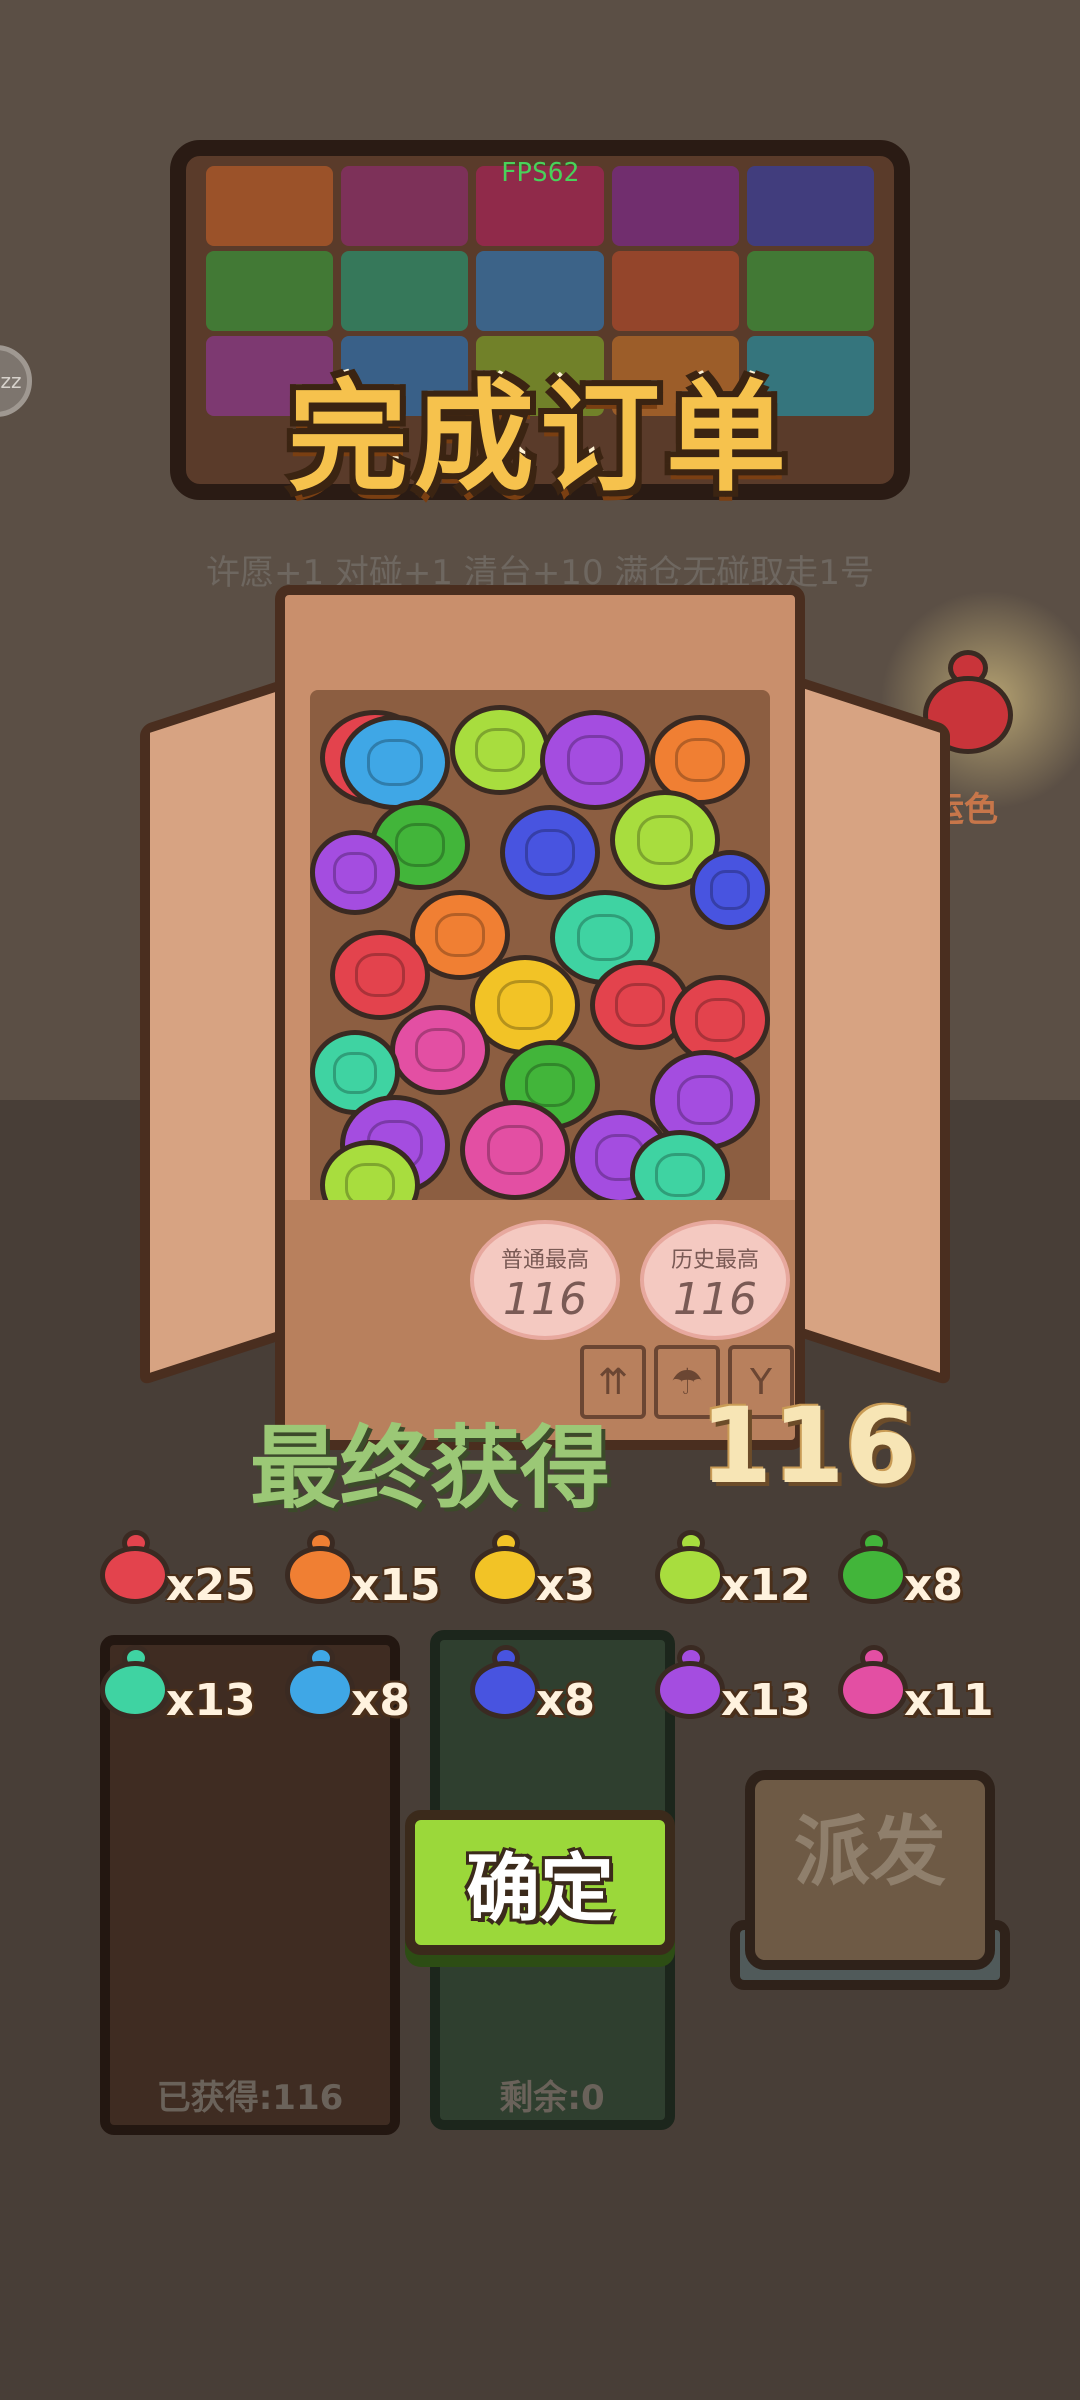 This screenshot has width=1080, height=2400. Describe the element at coordinates (320, 1683) in the screenshot. I see `turtle-sky-icon` at that location.